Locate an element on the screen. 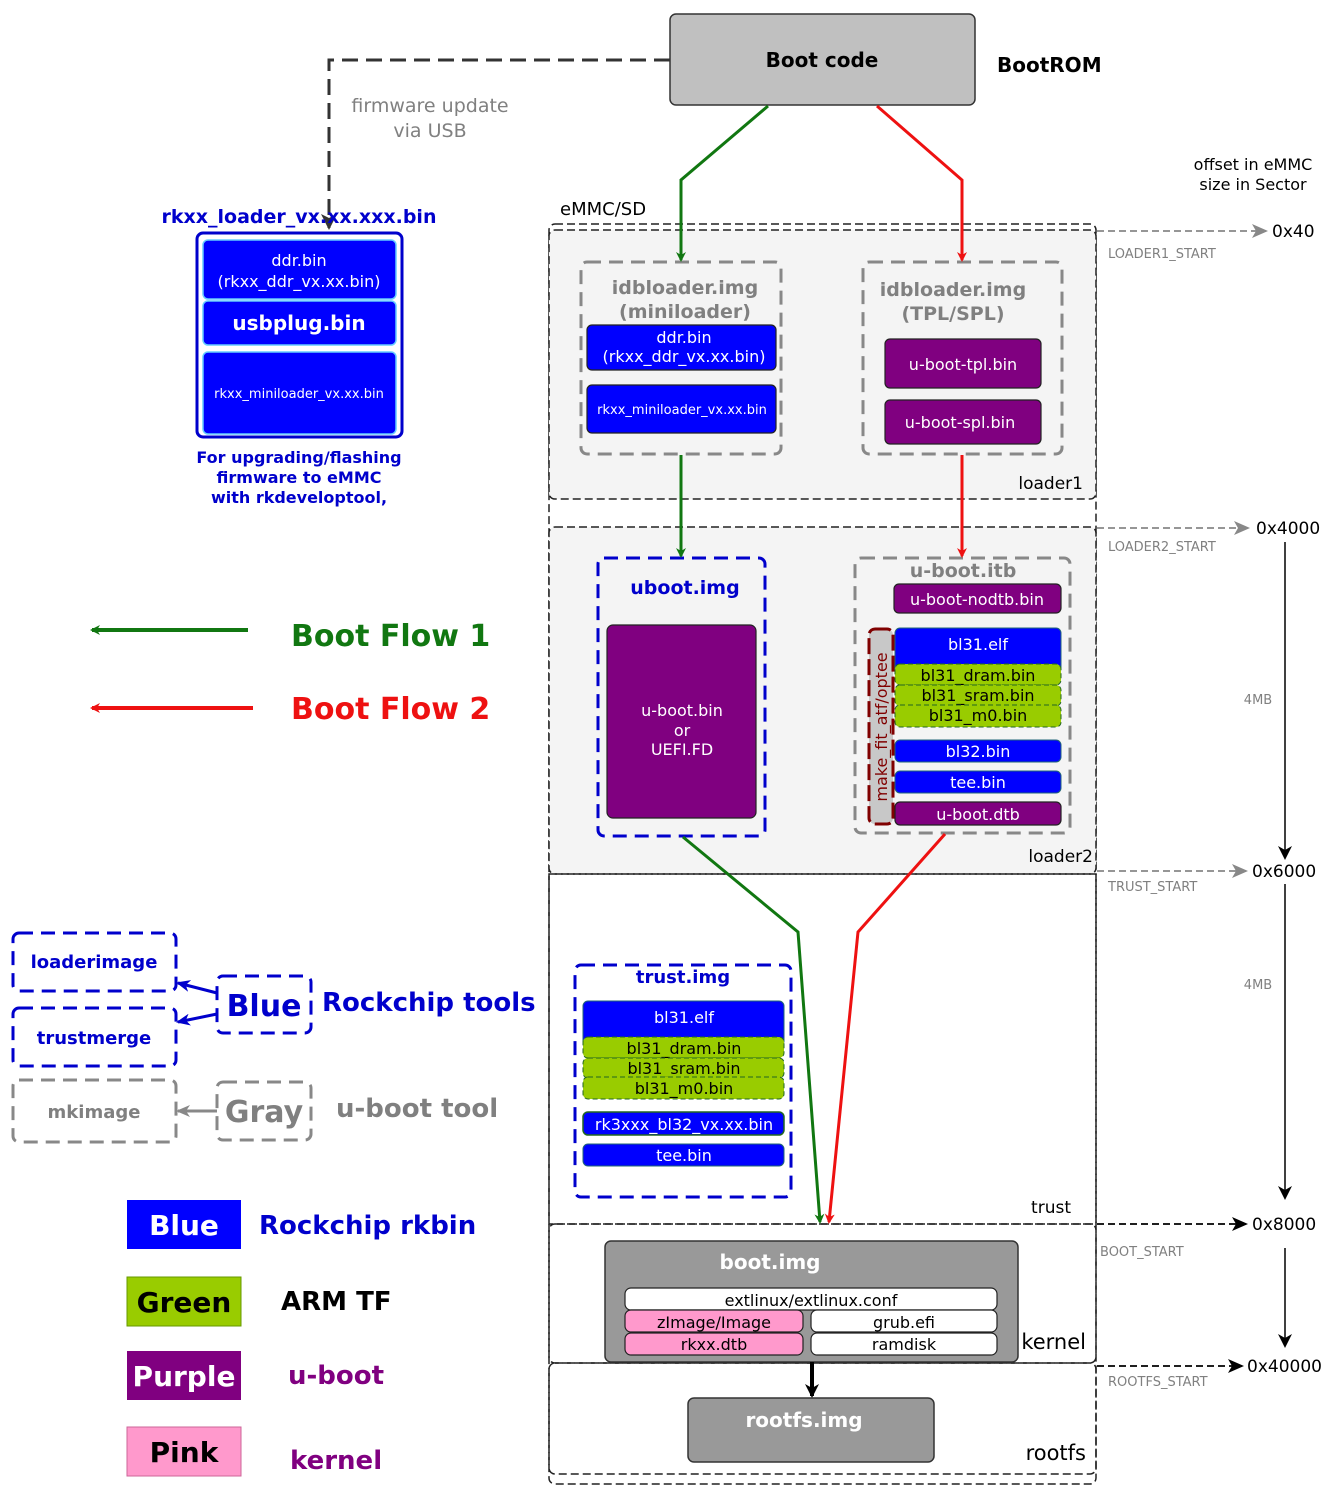 Image resolution: width=1342 pixels, height=1500 pixels. flow2-itb-to-boot is located at coordinates (885, 1028).